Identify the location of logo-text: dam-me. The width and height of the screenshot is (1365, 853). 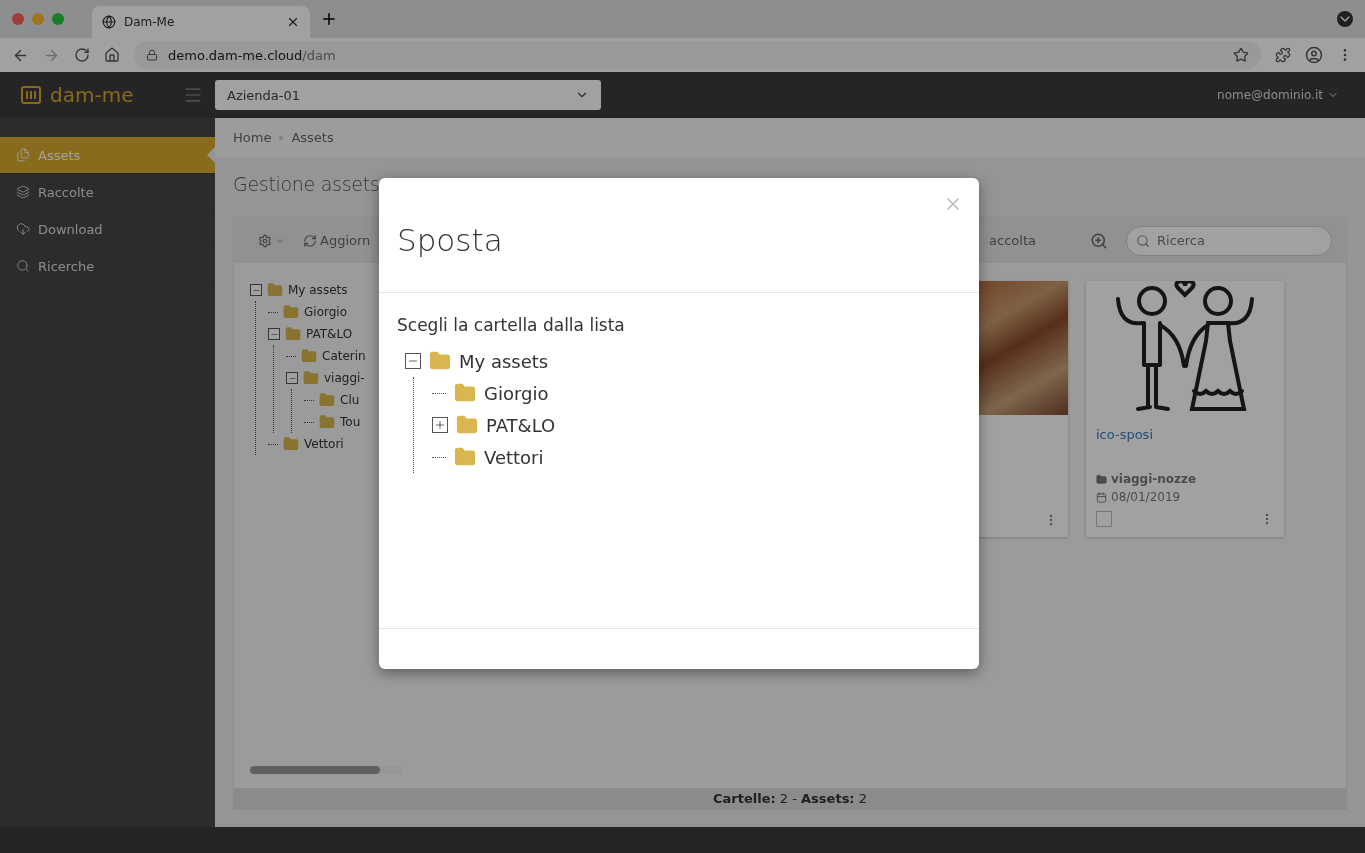
(92, 95).